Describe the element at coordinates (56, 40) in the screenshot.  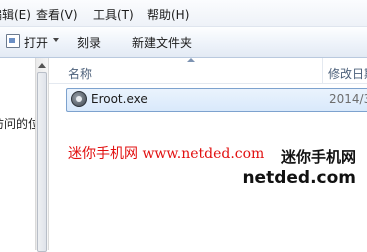
I see `chevron-down-icon` at that location.